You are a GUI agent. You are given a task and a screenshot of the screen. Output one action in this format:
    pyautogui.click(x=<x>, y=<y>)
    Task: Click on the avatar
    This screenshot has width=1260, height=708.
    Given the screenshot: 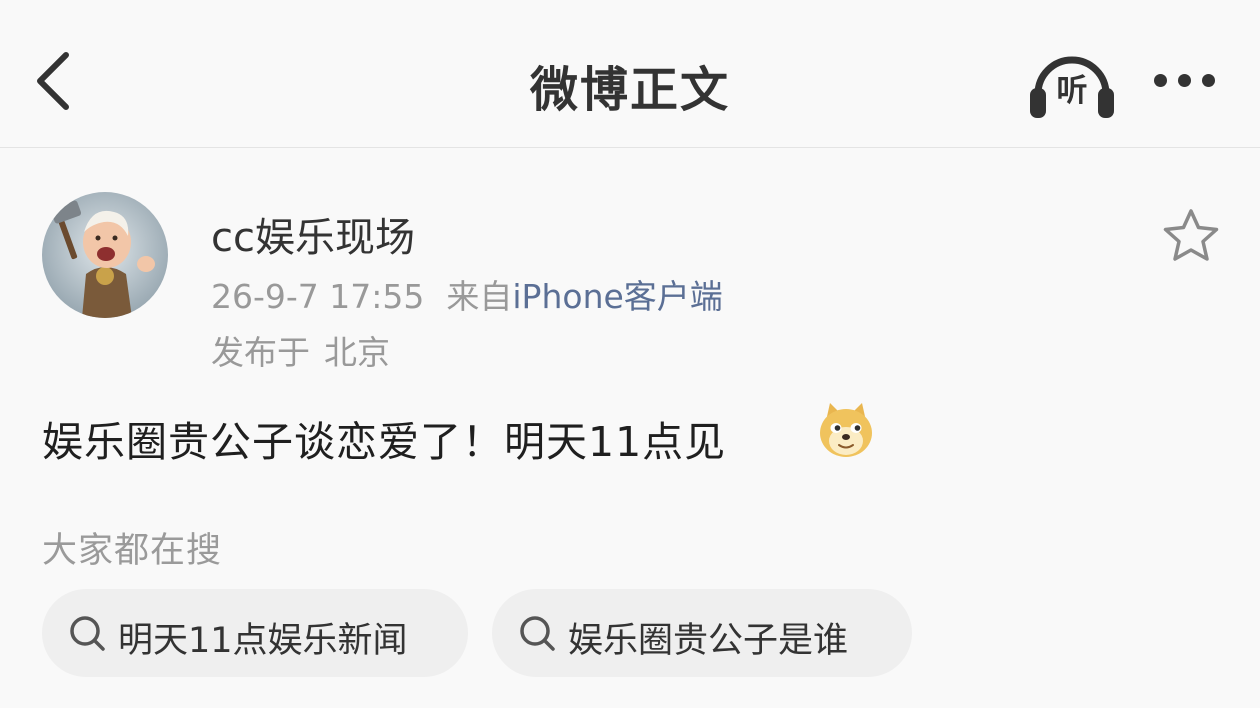 What is the action you would take?
    pyautogui.click(x=105, y=255)
    